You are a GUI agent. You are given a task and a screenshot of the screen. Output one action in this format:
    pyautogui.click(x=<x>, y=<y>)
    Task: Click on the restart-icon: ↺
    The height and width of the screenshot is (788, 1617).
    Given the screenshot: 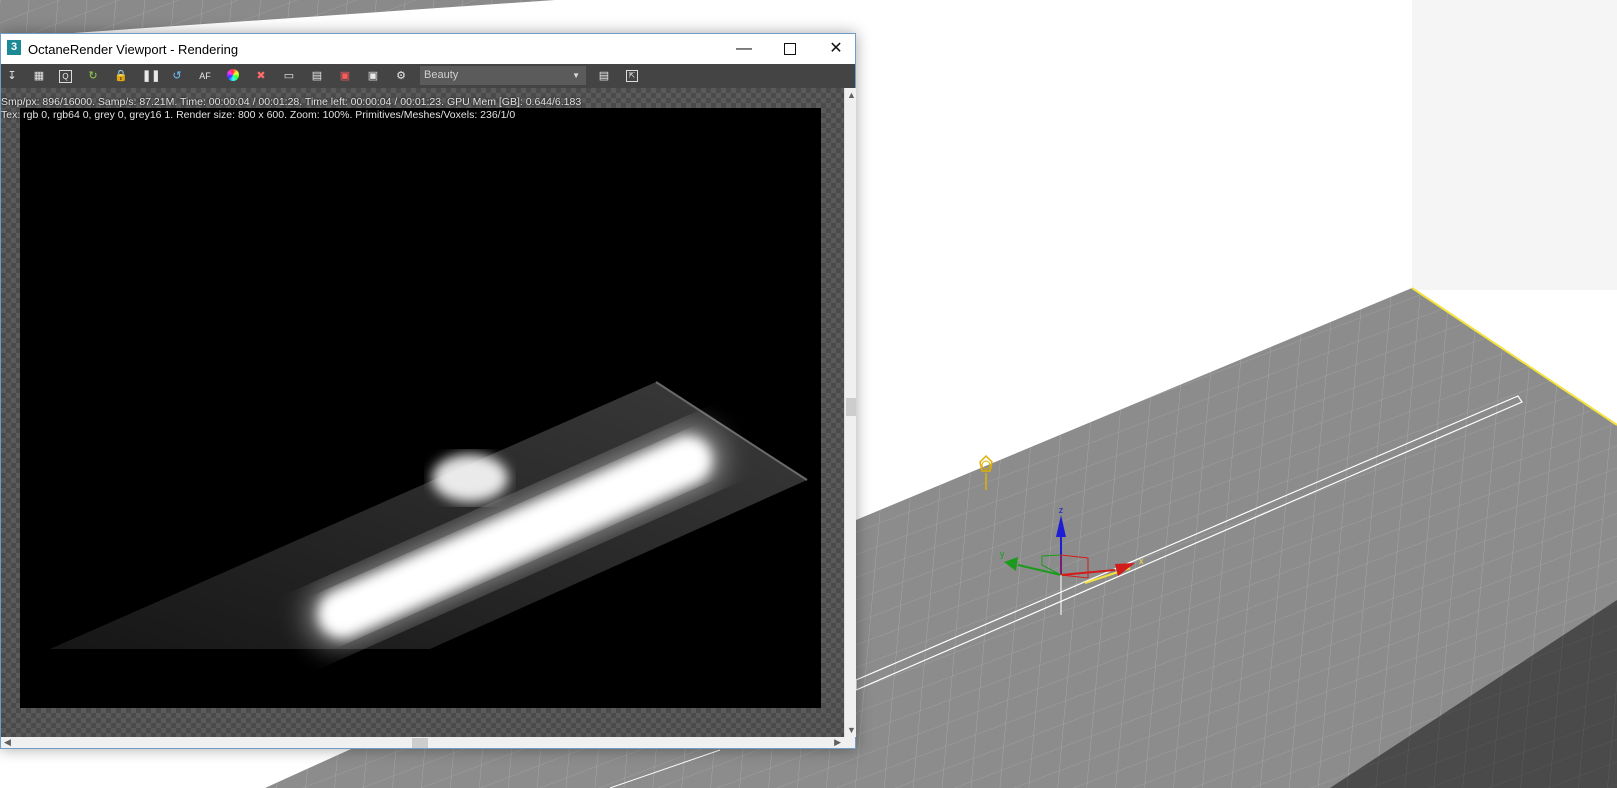 What is the action you would take?
    pyautogui.click(x=177, y=76)
    